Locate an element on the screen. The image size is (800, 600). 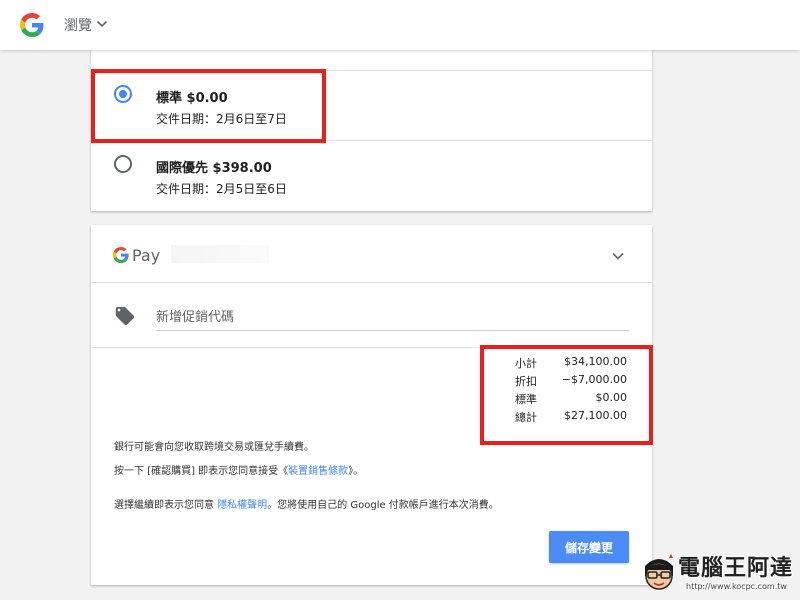
browse-menu-label: 瀏覽 is located at coordinates (78, 25).